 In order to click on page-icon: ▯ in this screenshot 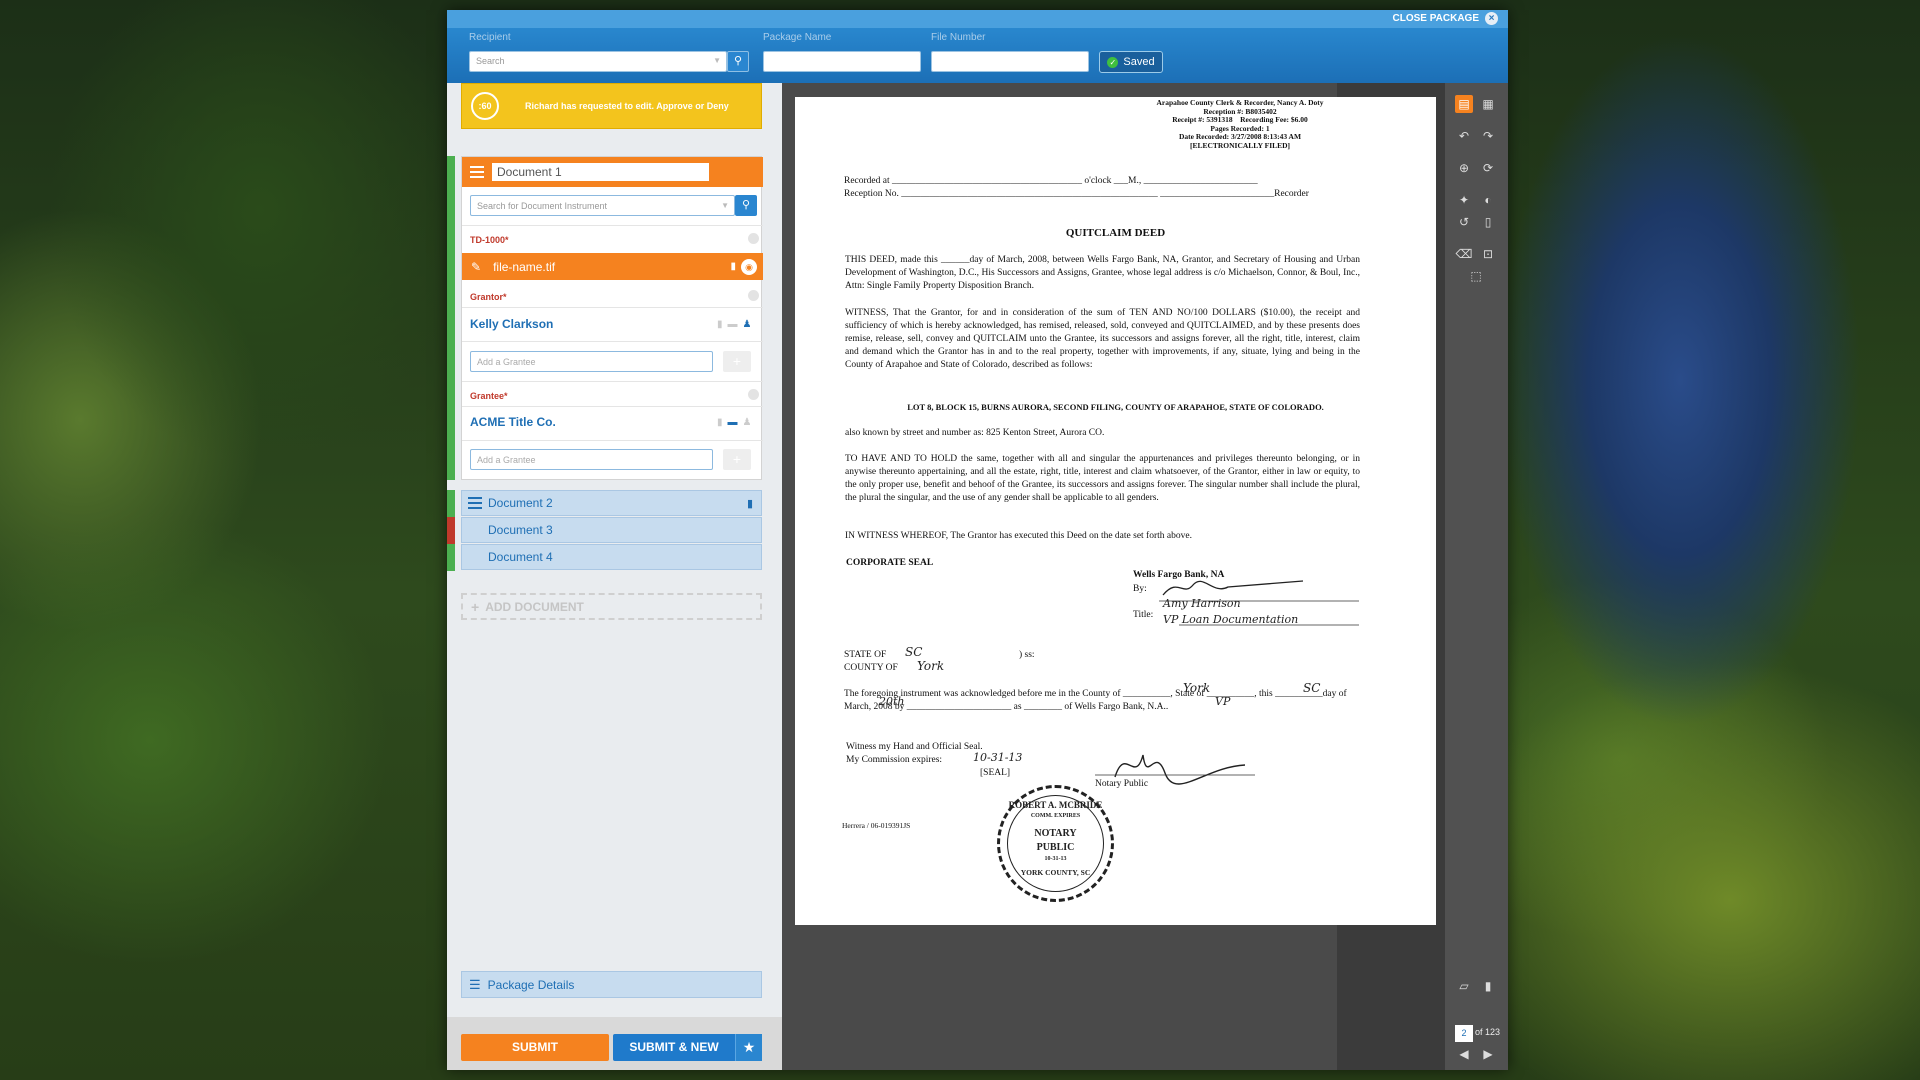, I will do `click(1488, 222)`.